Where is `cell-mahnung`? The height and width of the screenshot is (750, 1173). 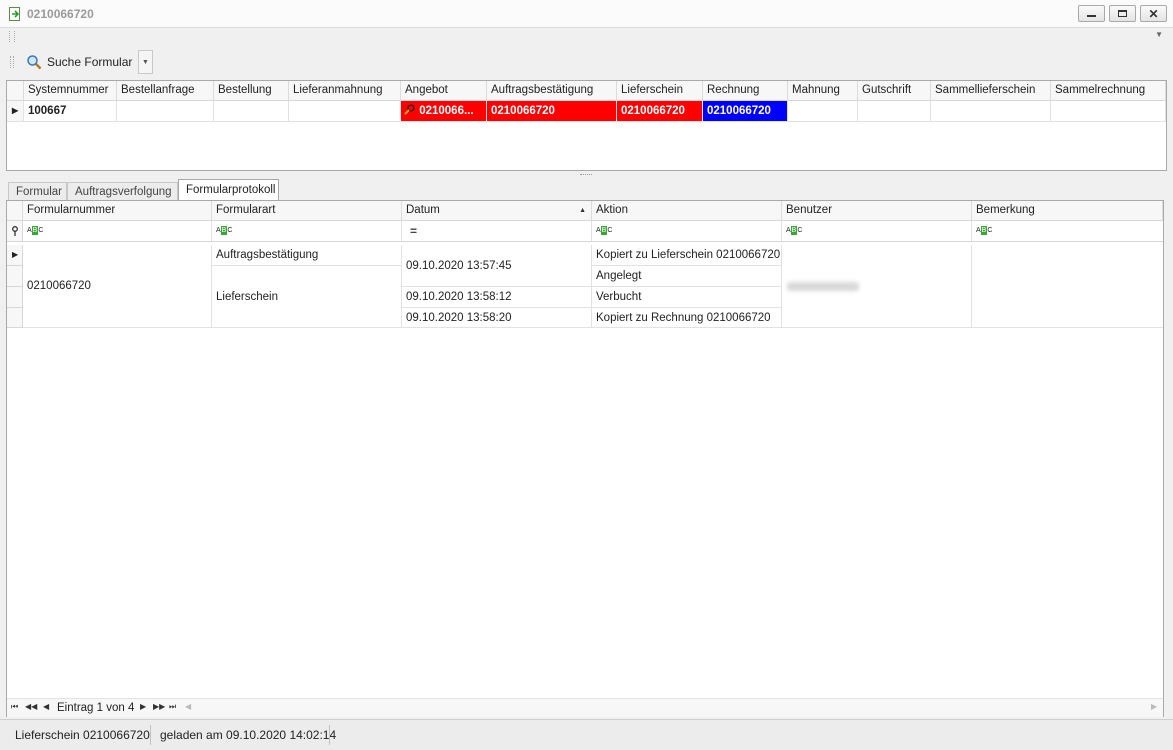
cell-mahnung is located at coordinates (823, 111).